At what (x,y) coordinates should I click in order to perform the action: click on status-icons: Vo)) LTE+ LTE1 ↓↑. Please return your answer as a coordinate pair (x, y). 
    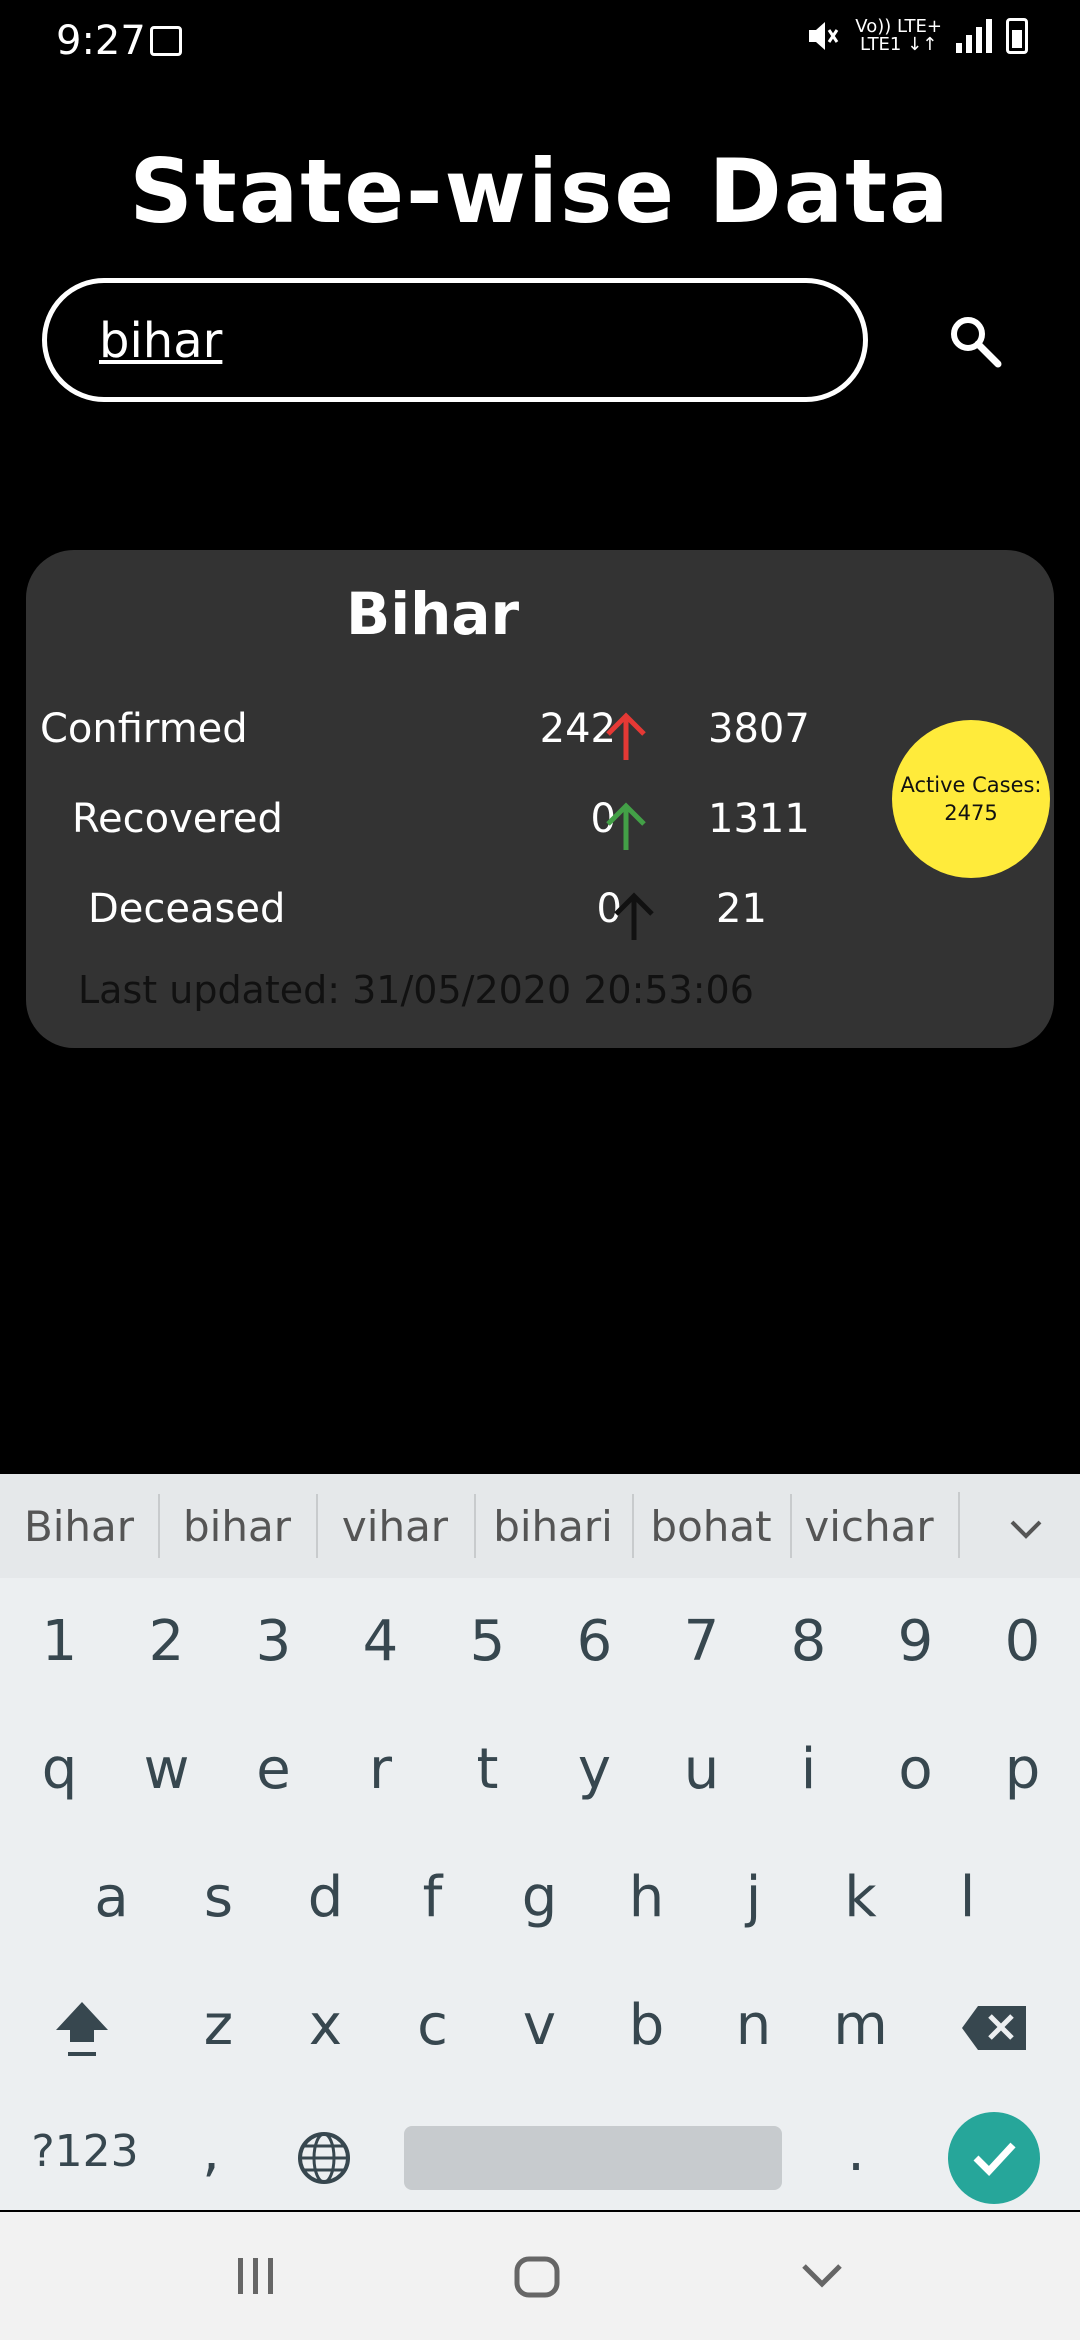
    Looking at the image, I should click on (916, 36).